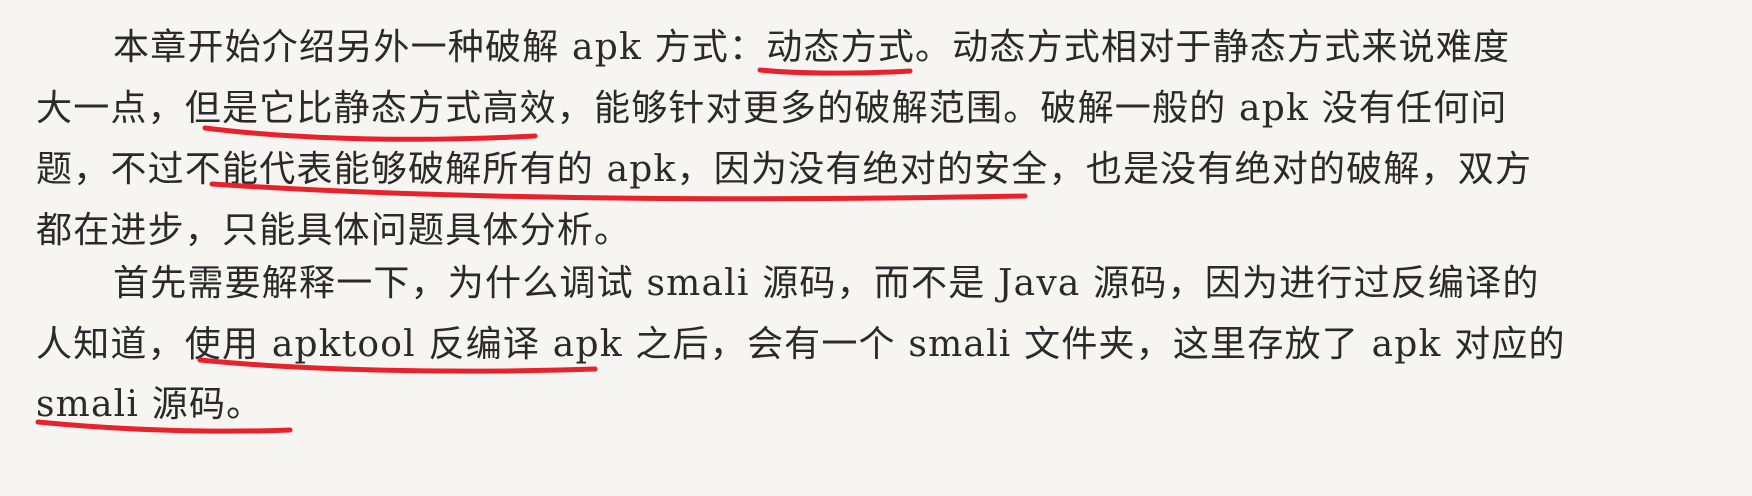 The image size is (1752, 496). What do you see at coordinates (334, 230) in the screenshot?
I see `paragraph-1-line-4: 都在进步，只能具体问题具体分析。` at bounding box center [334, 230].